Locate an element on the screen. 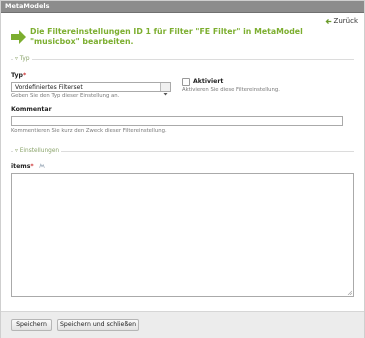 This screenshot has width=365, height=338. aktiviert-help: Aktivieren Sie diese Filtereinstellung. is located at coordinates (231, 90).